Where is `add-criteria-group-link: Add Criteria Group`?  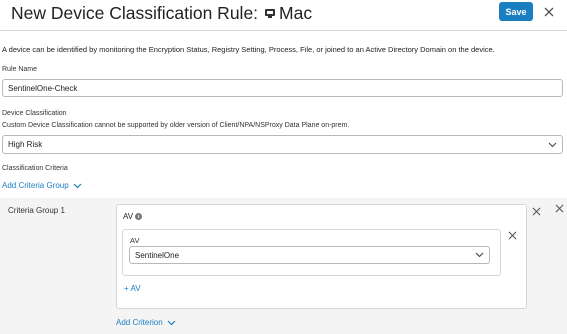 add-criteria-group-link: Add Criteria Group is located at coordinates (42, 185).